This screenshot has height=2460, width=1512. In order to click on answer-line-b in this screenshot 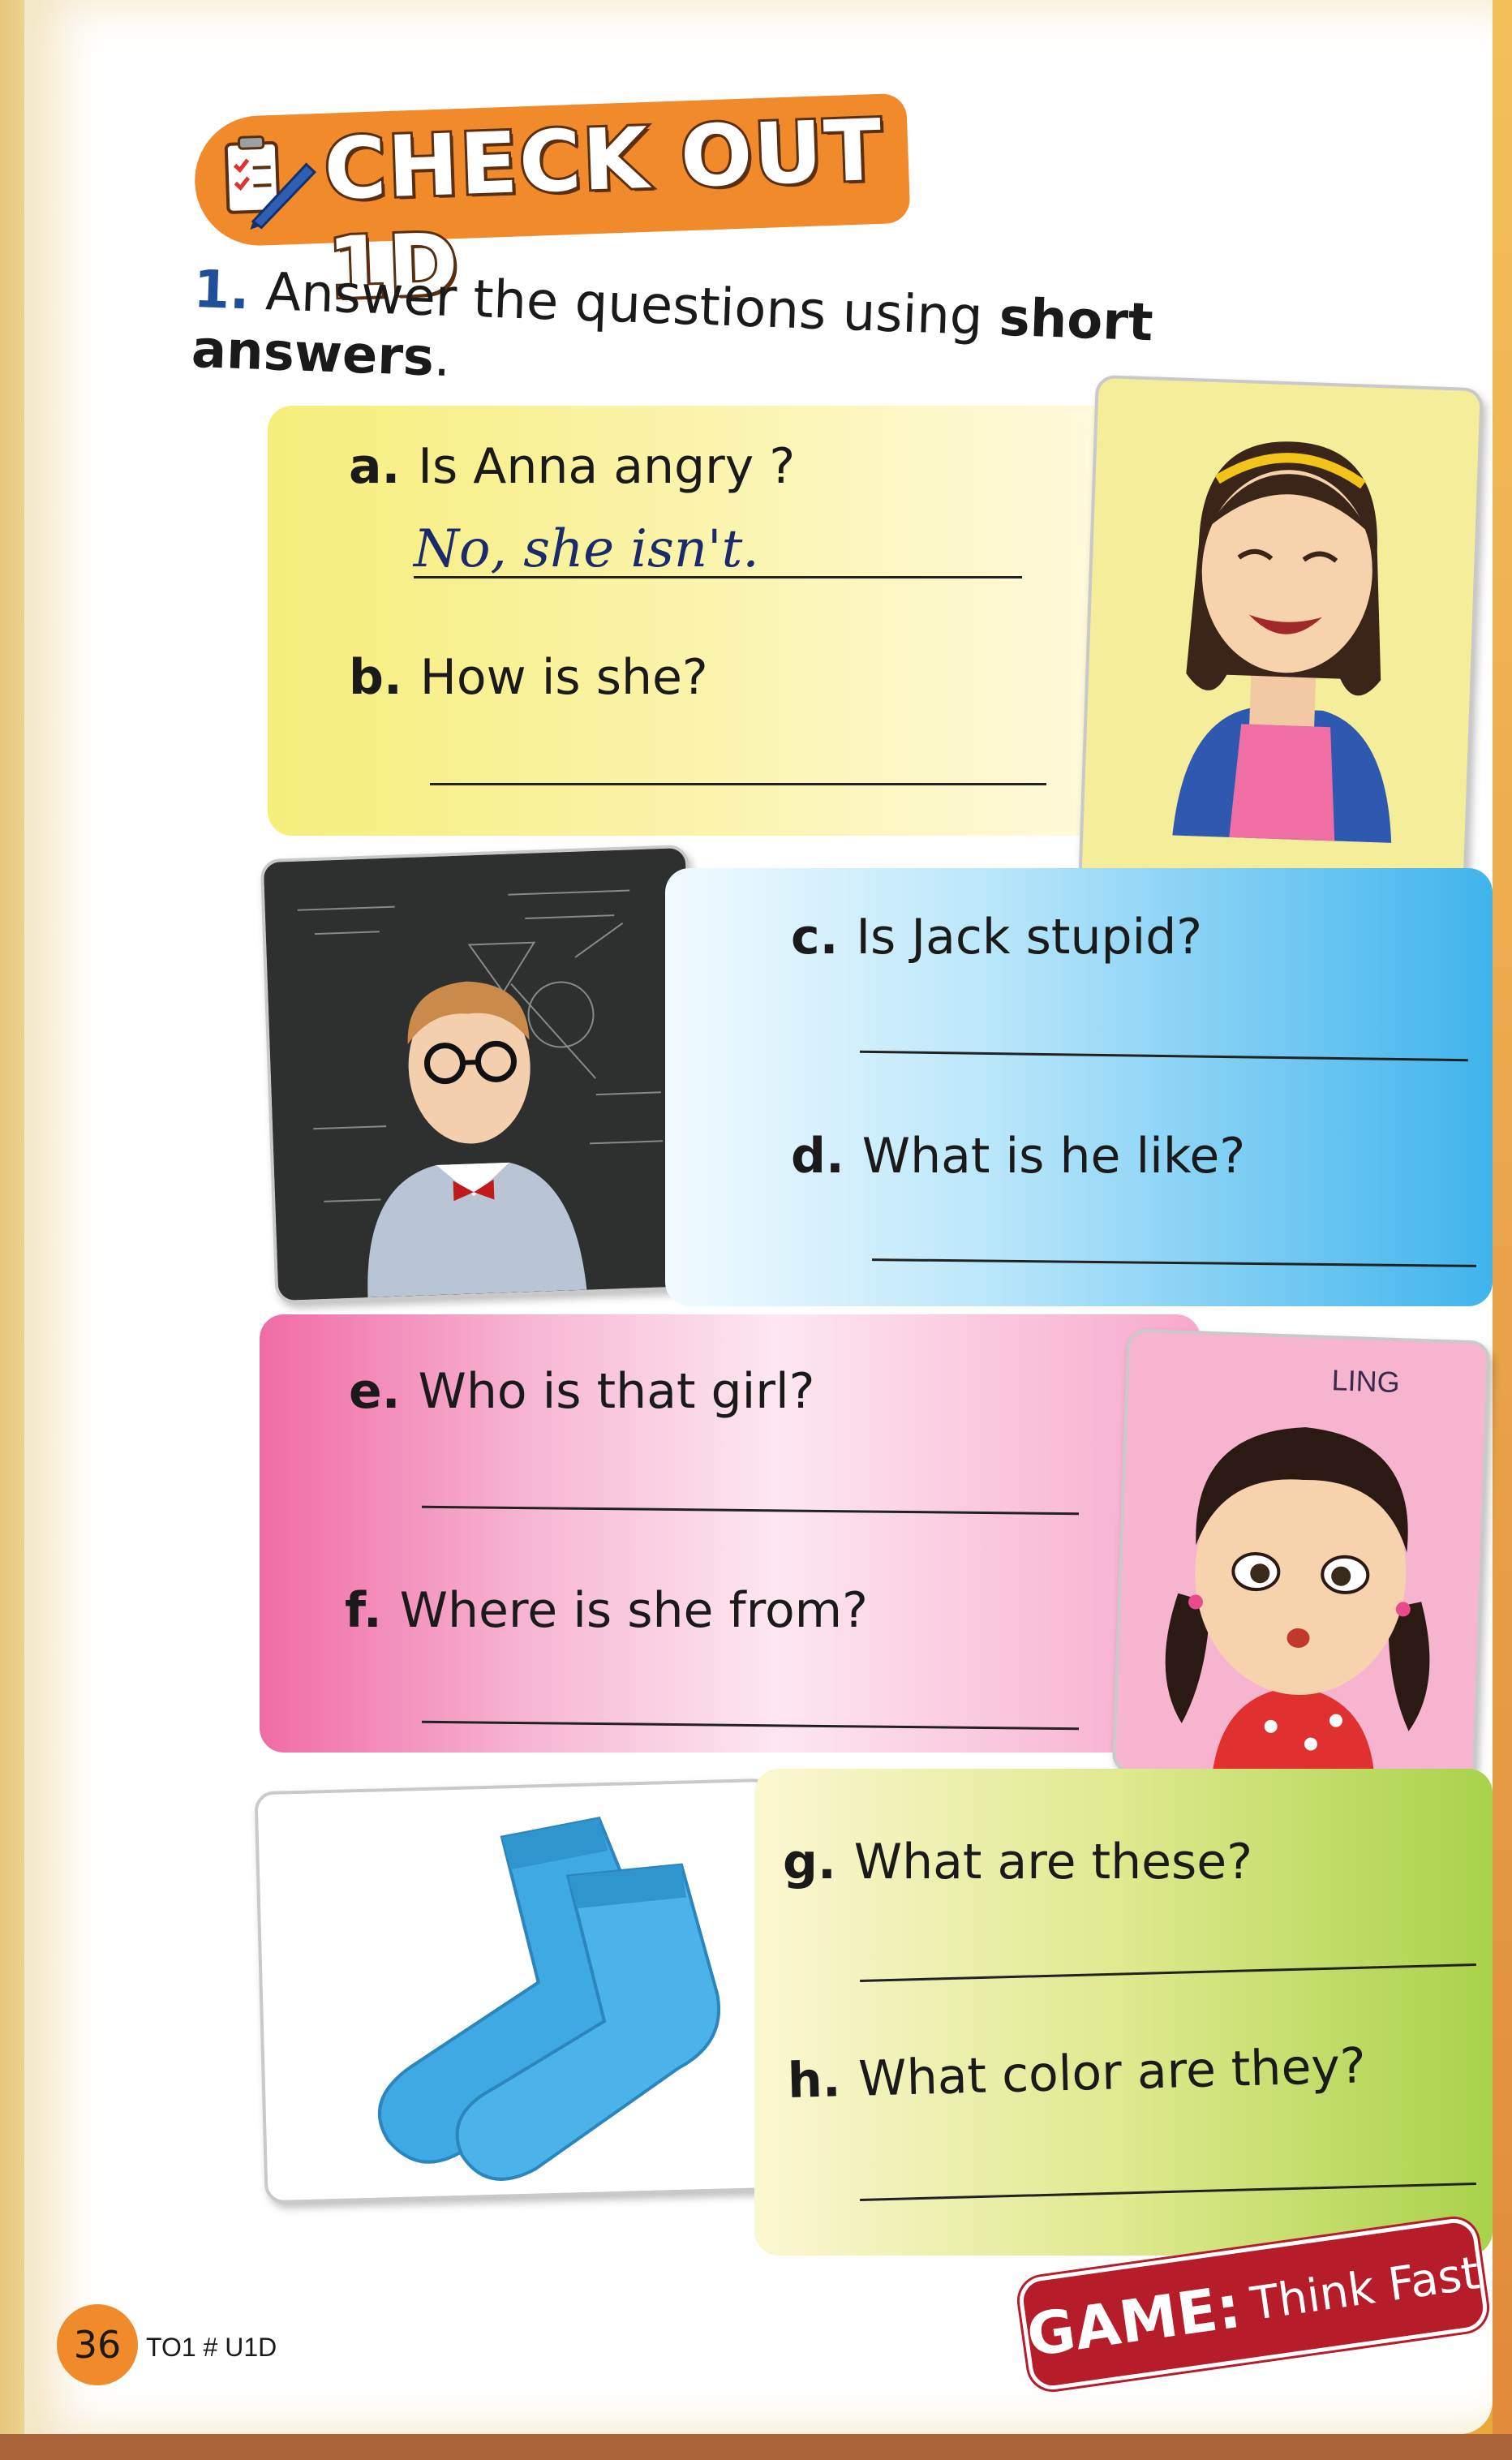, I will do `click(738, 784)`.